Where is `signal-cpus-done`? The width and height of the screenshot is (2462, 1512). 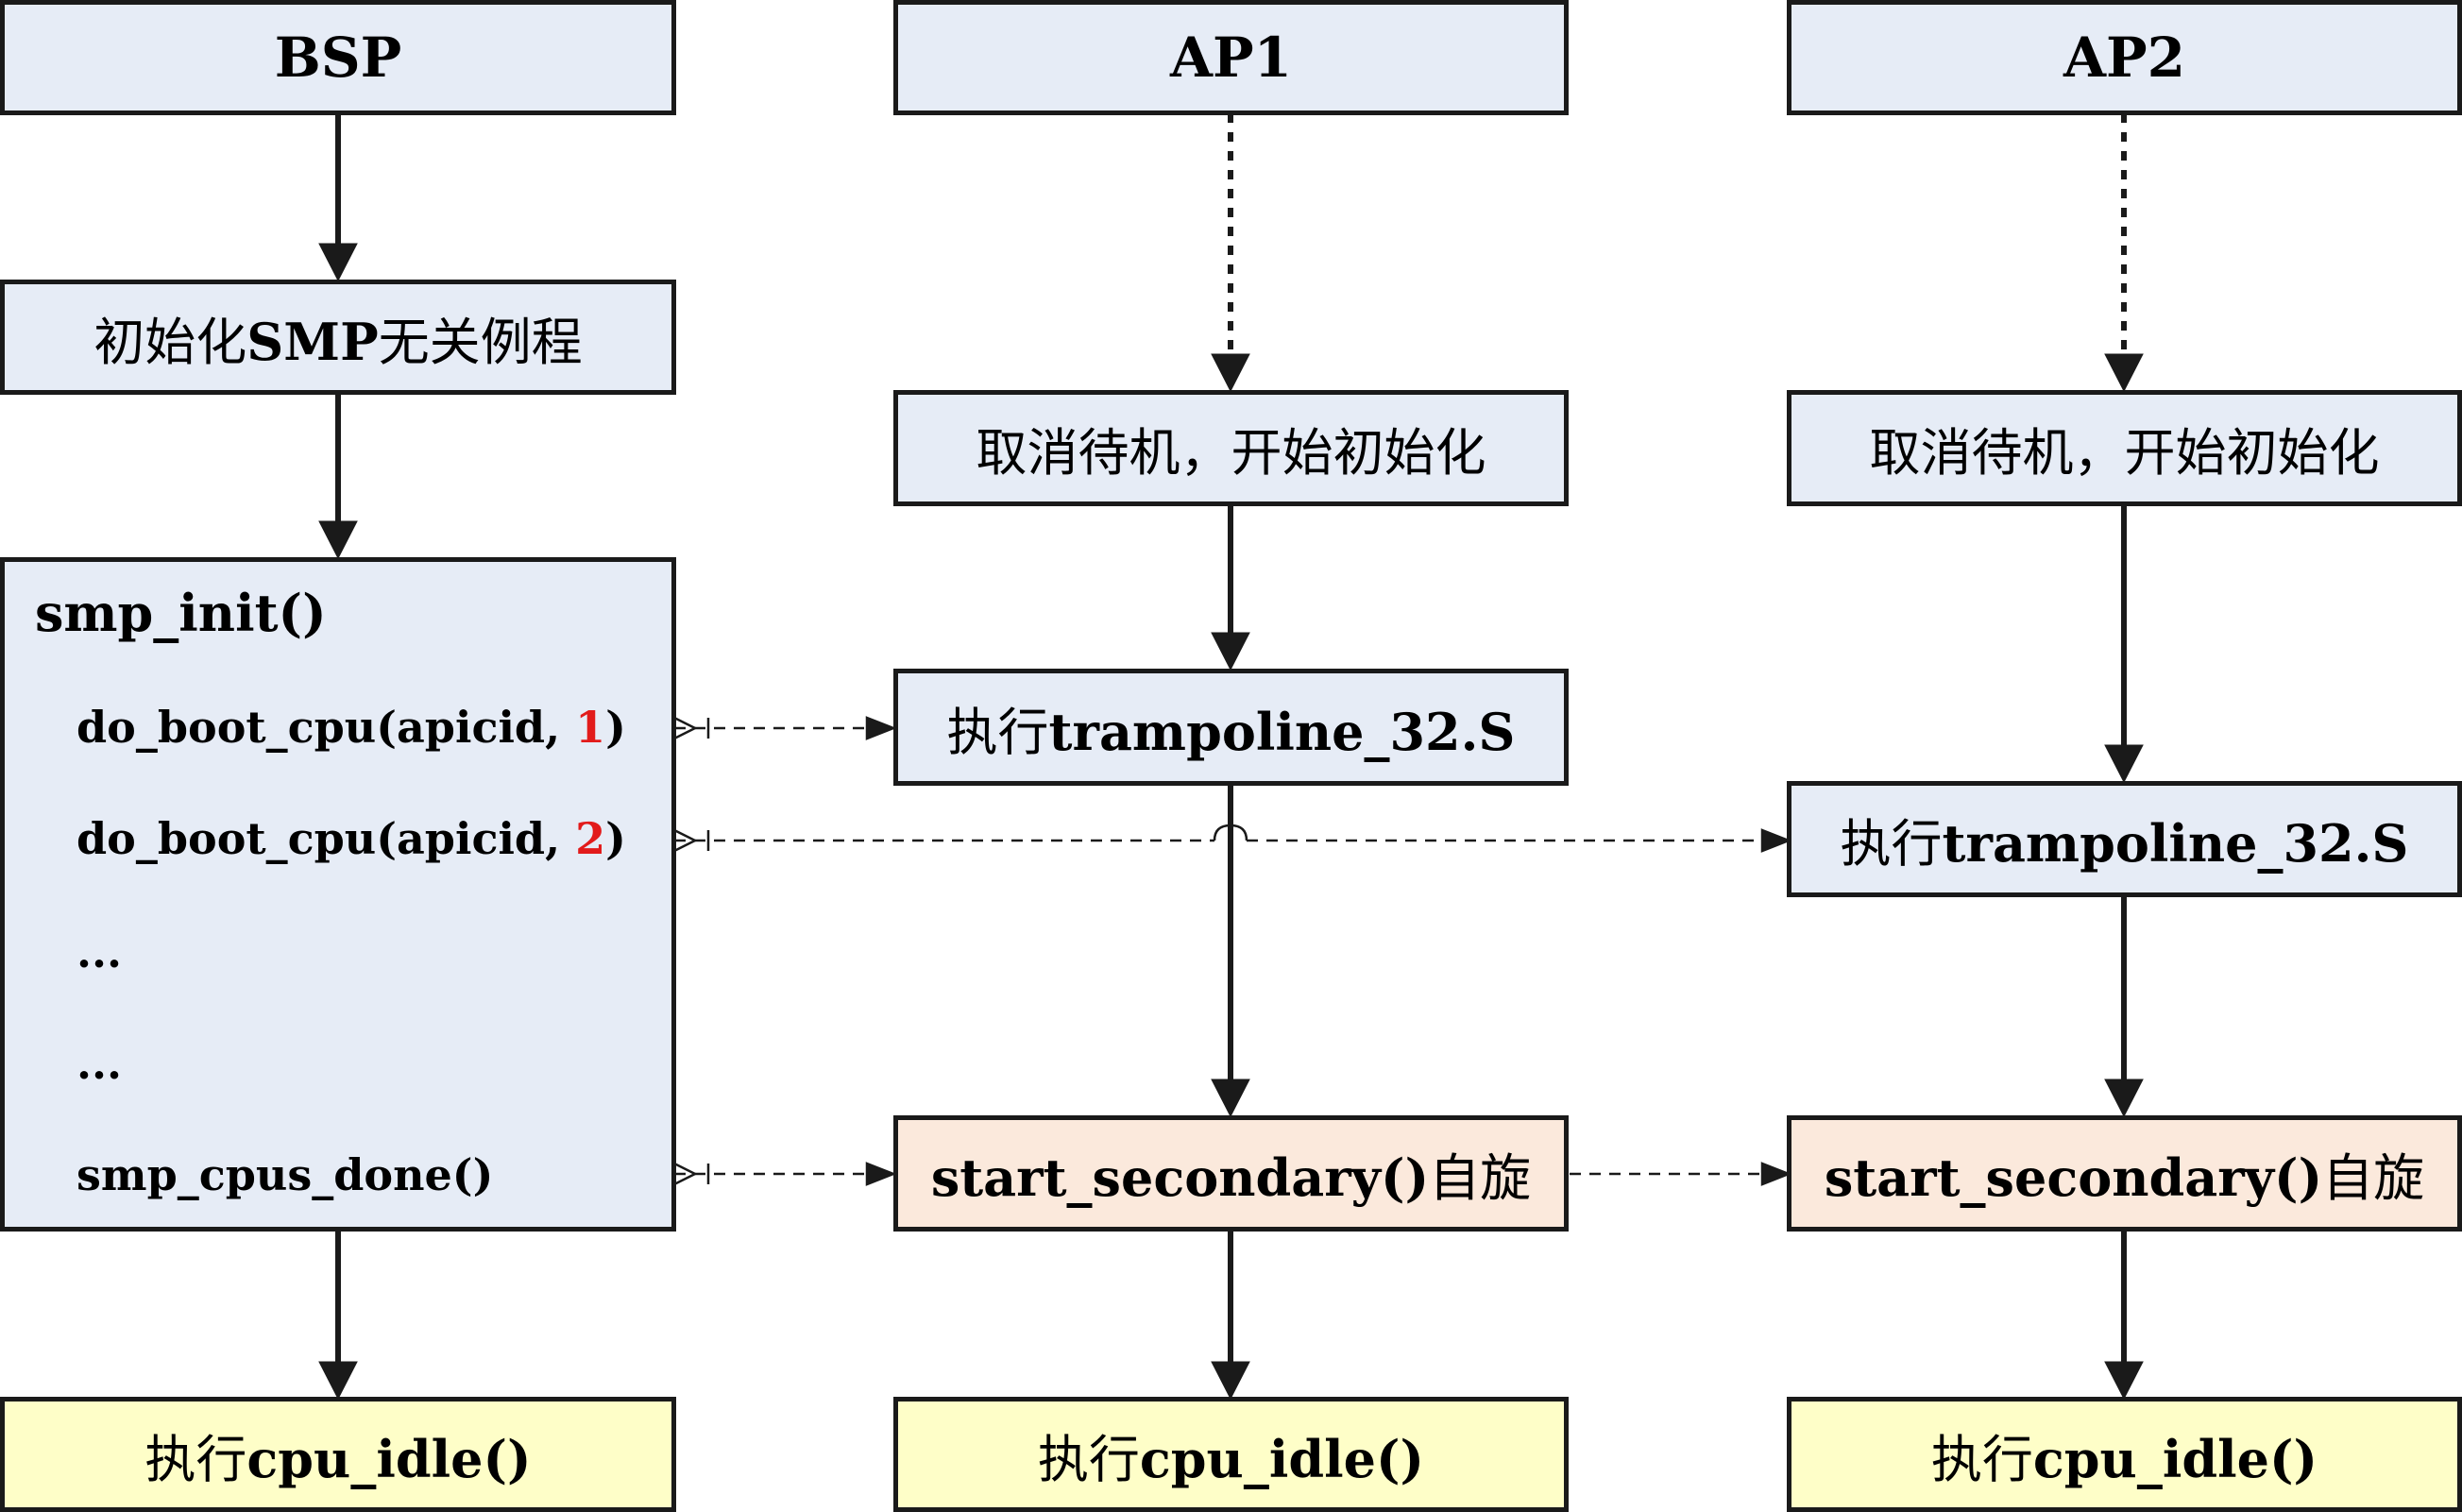 signal-cpus-done is located at coordinates (785, 1174).